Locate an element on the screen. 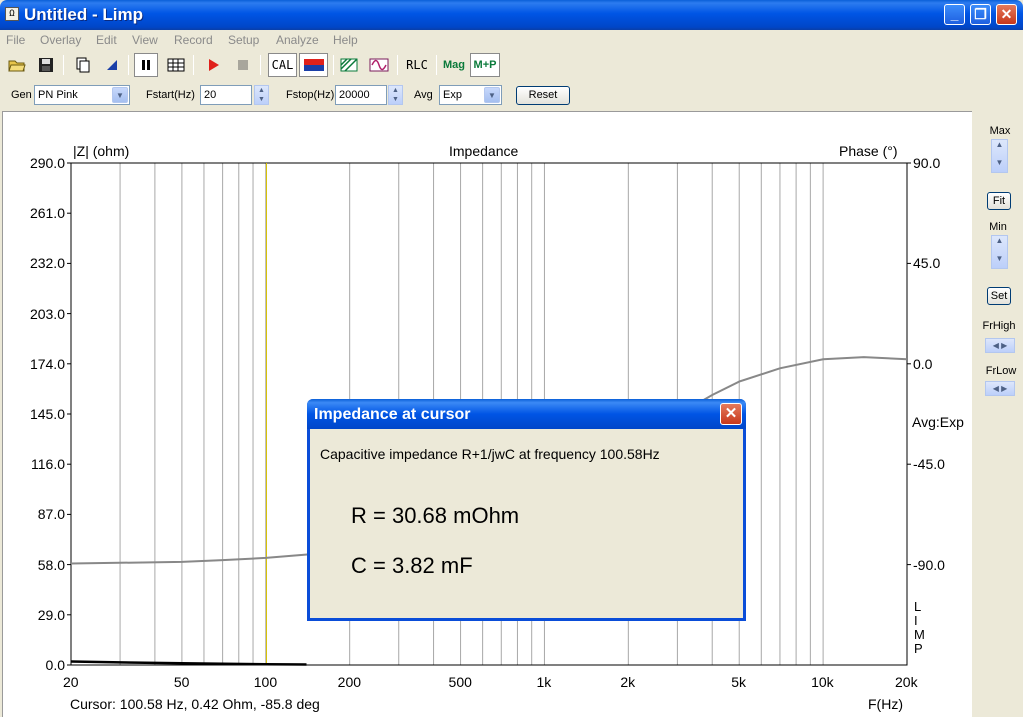 This screenshot has height=717, width=1023. color-scheme-icon is located at coordinates (313, 65).